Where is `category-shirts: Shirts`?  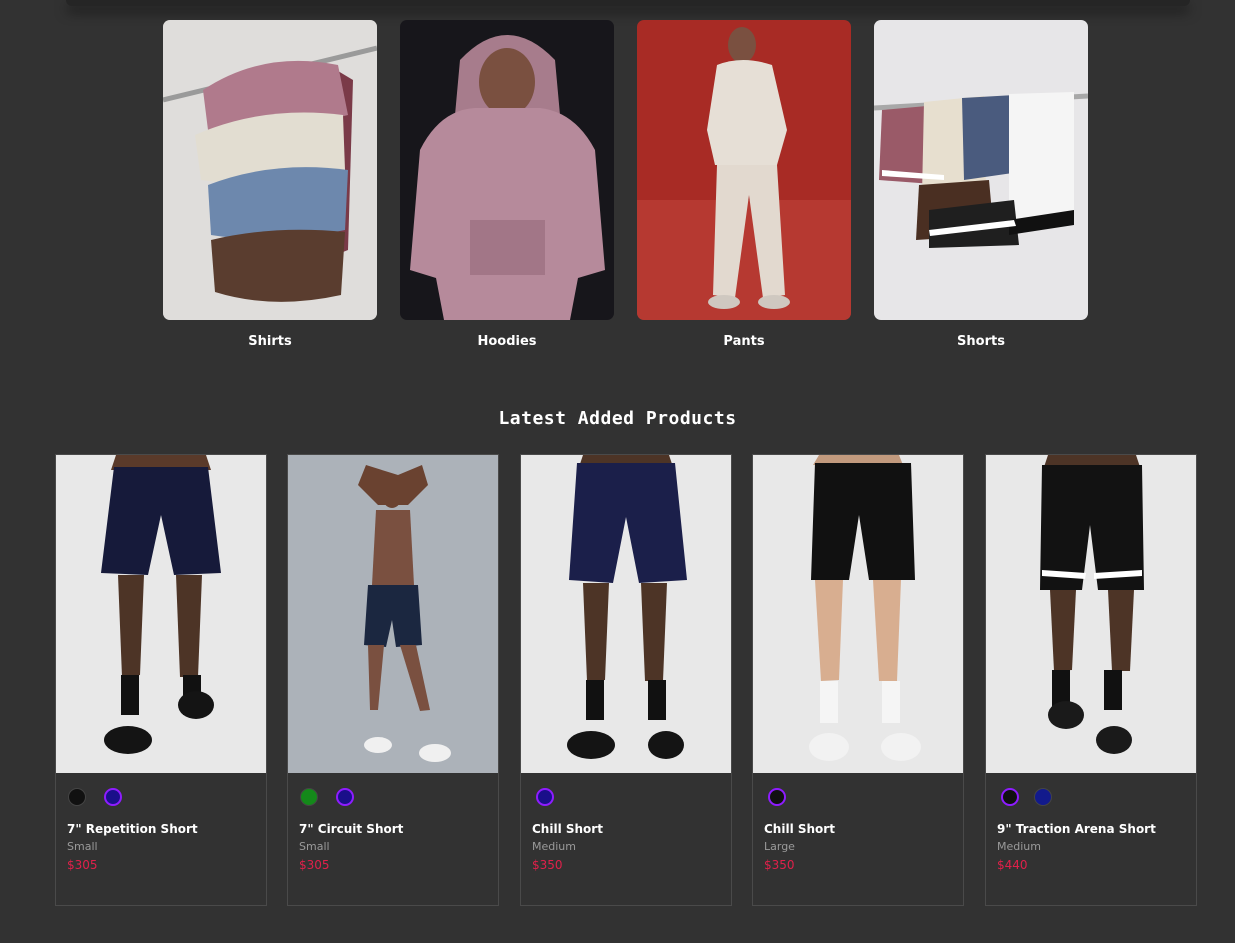 category-shirts: Shirts is located at coordinates (270, 190).